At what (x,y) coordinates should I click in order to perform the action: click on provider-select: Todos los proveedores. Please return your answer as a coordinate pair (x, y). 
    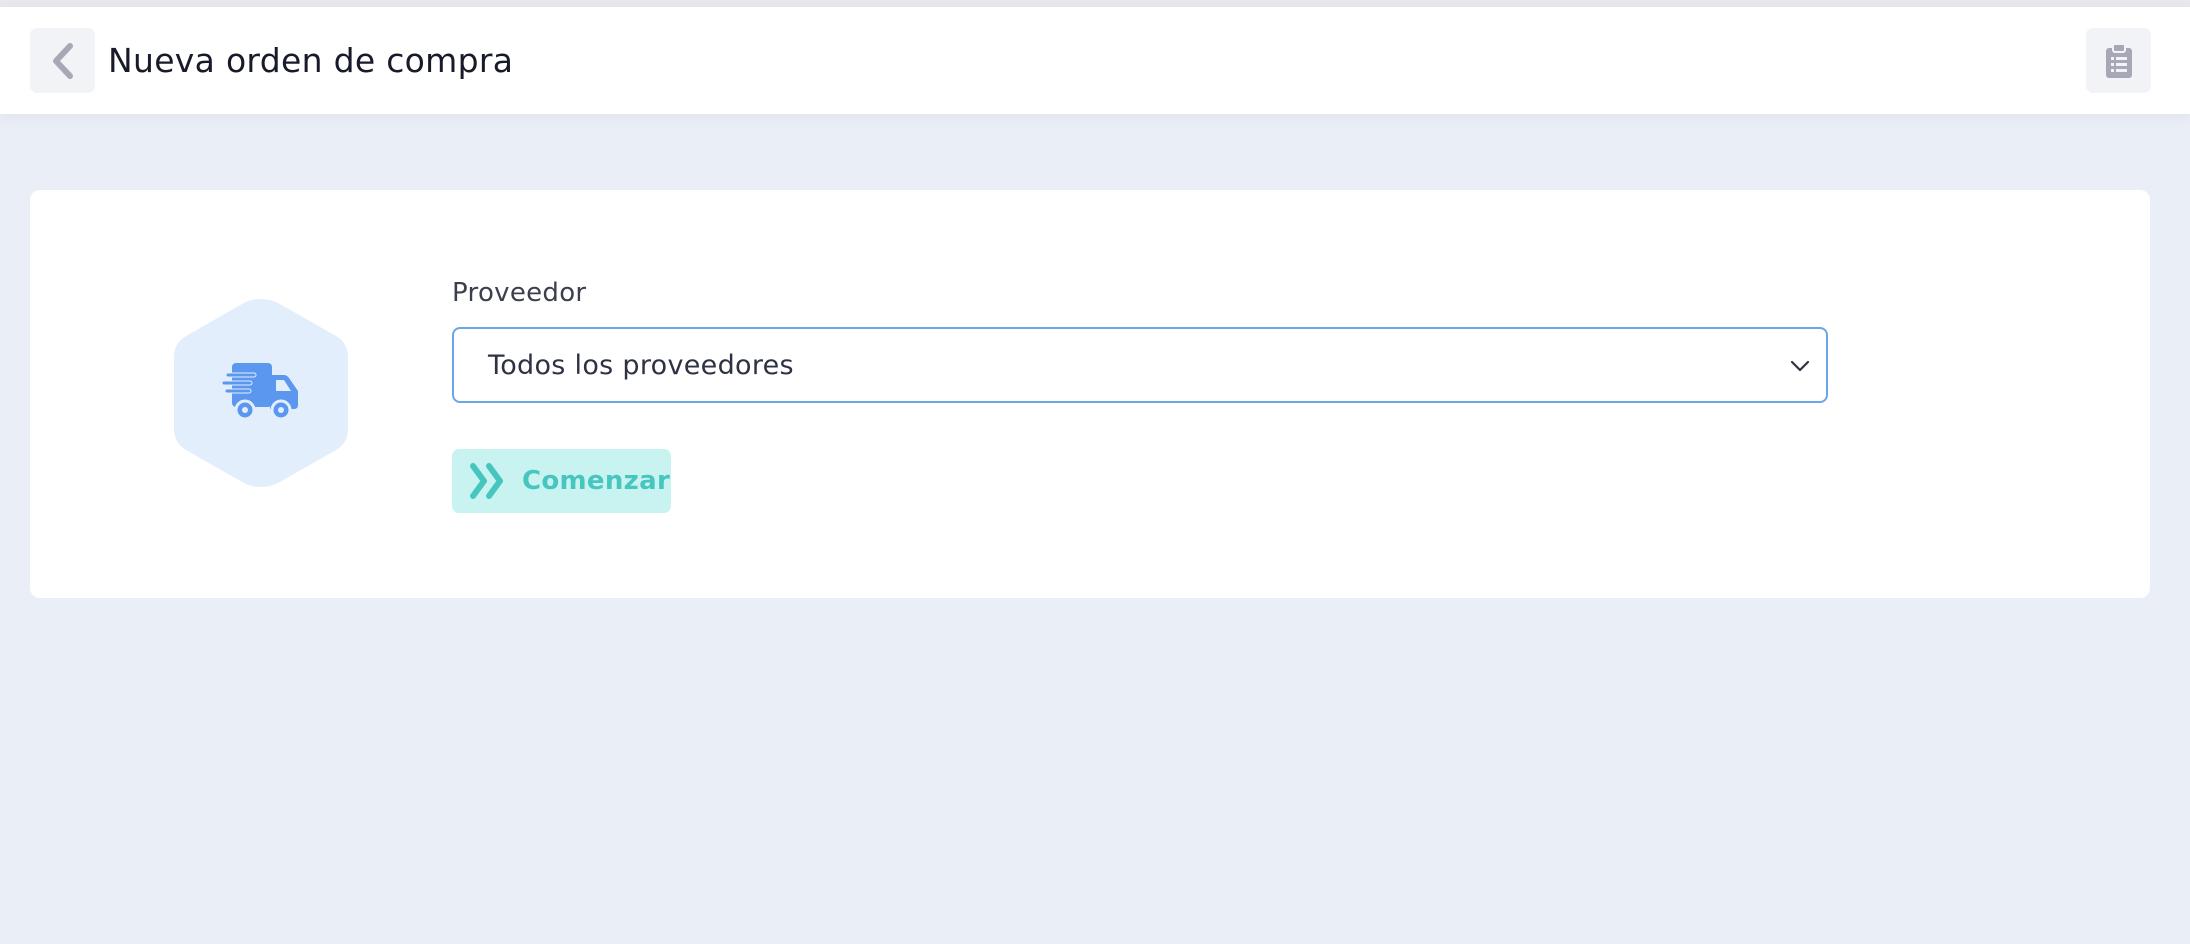
    Looking at the image, I should click on (1140, 365).